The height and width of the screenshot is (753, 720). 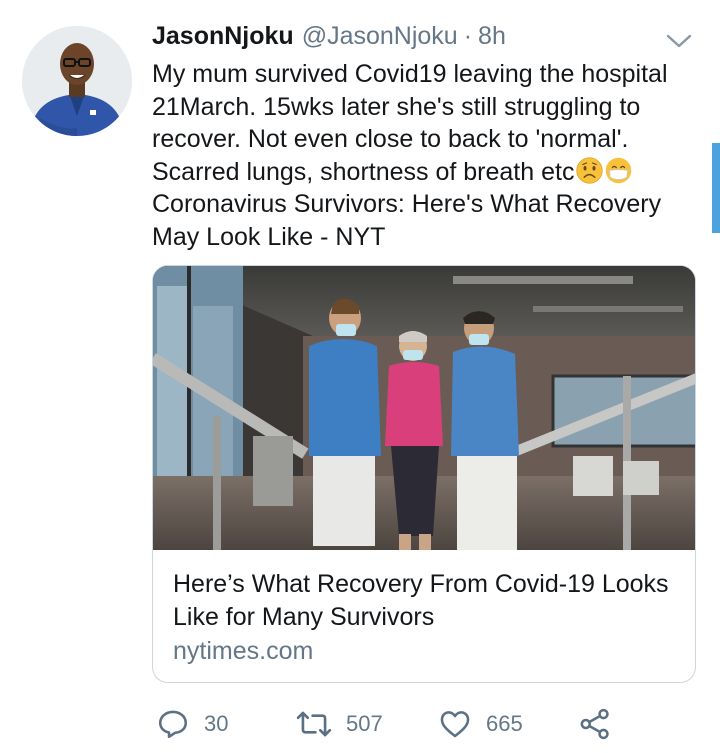 I want to click on reply-button: 30, so click(x=192, y=724).